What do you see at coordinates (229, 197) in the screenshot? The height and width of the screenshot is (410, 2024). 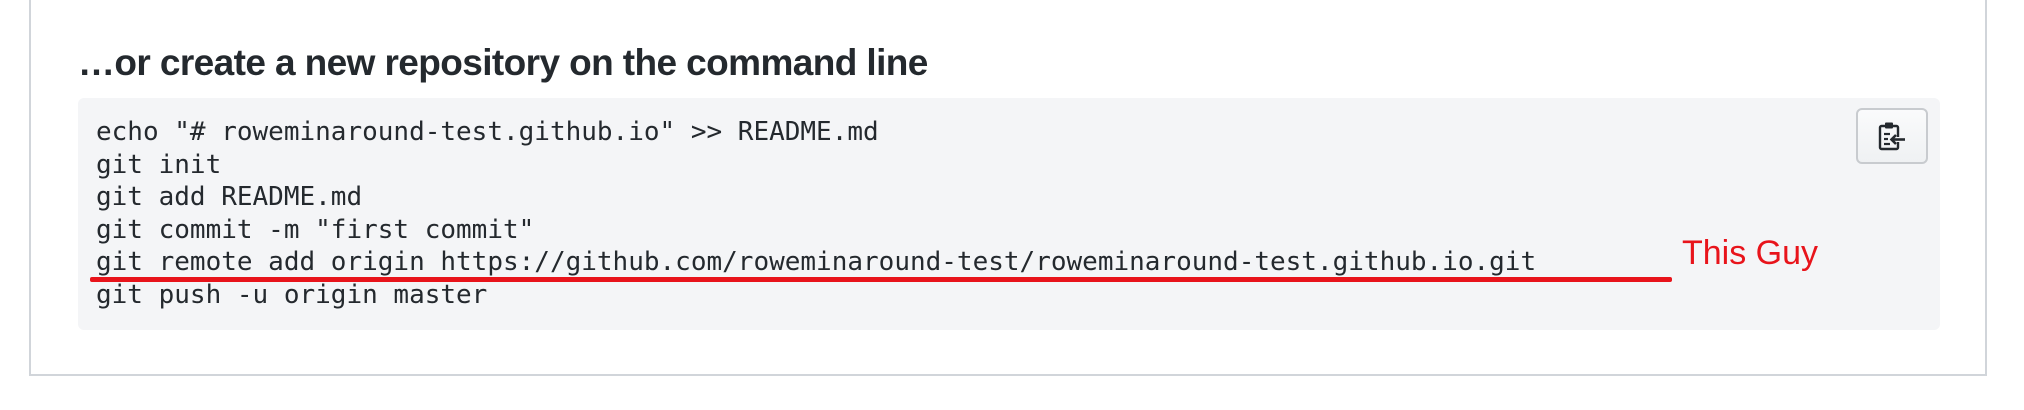 I see `code-line: git add README.md` at bounding box center [229, 197].